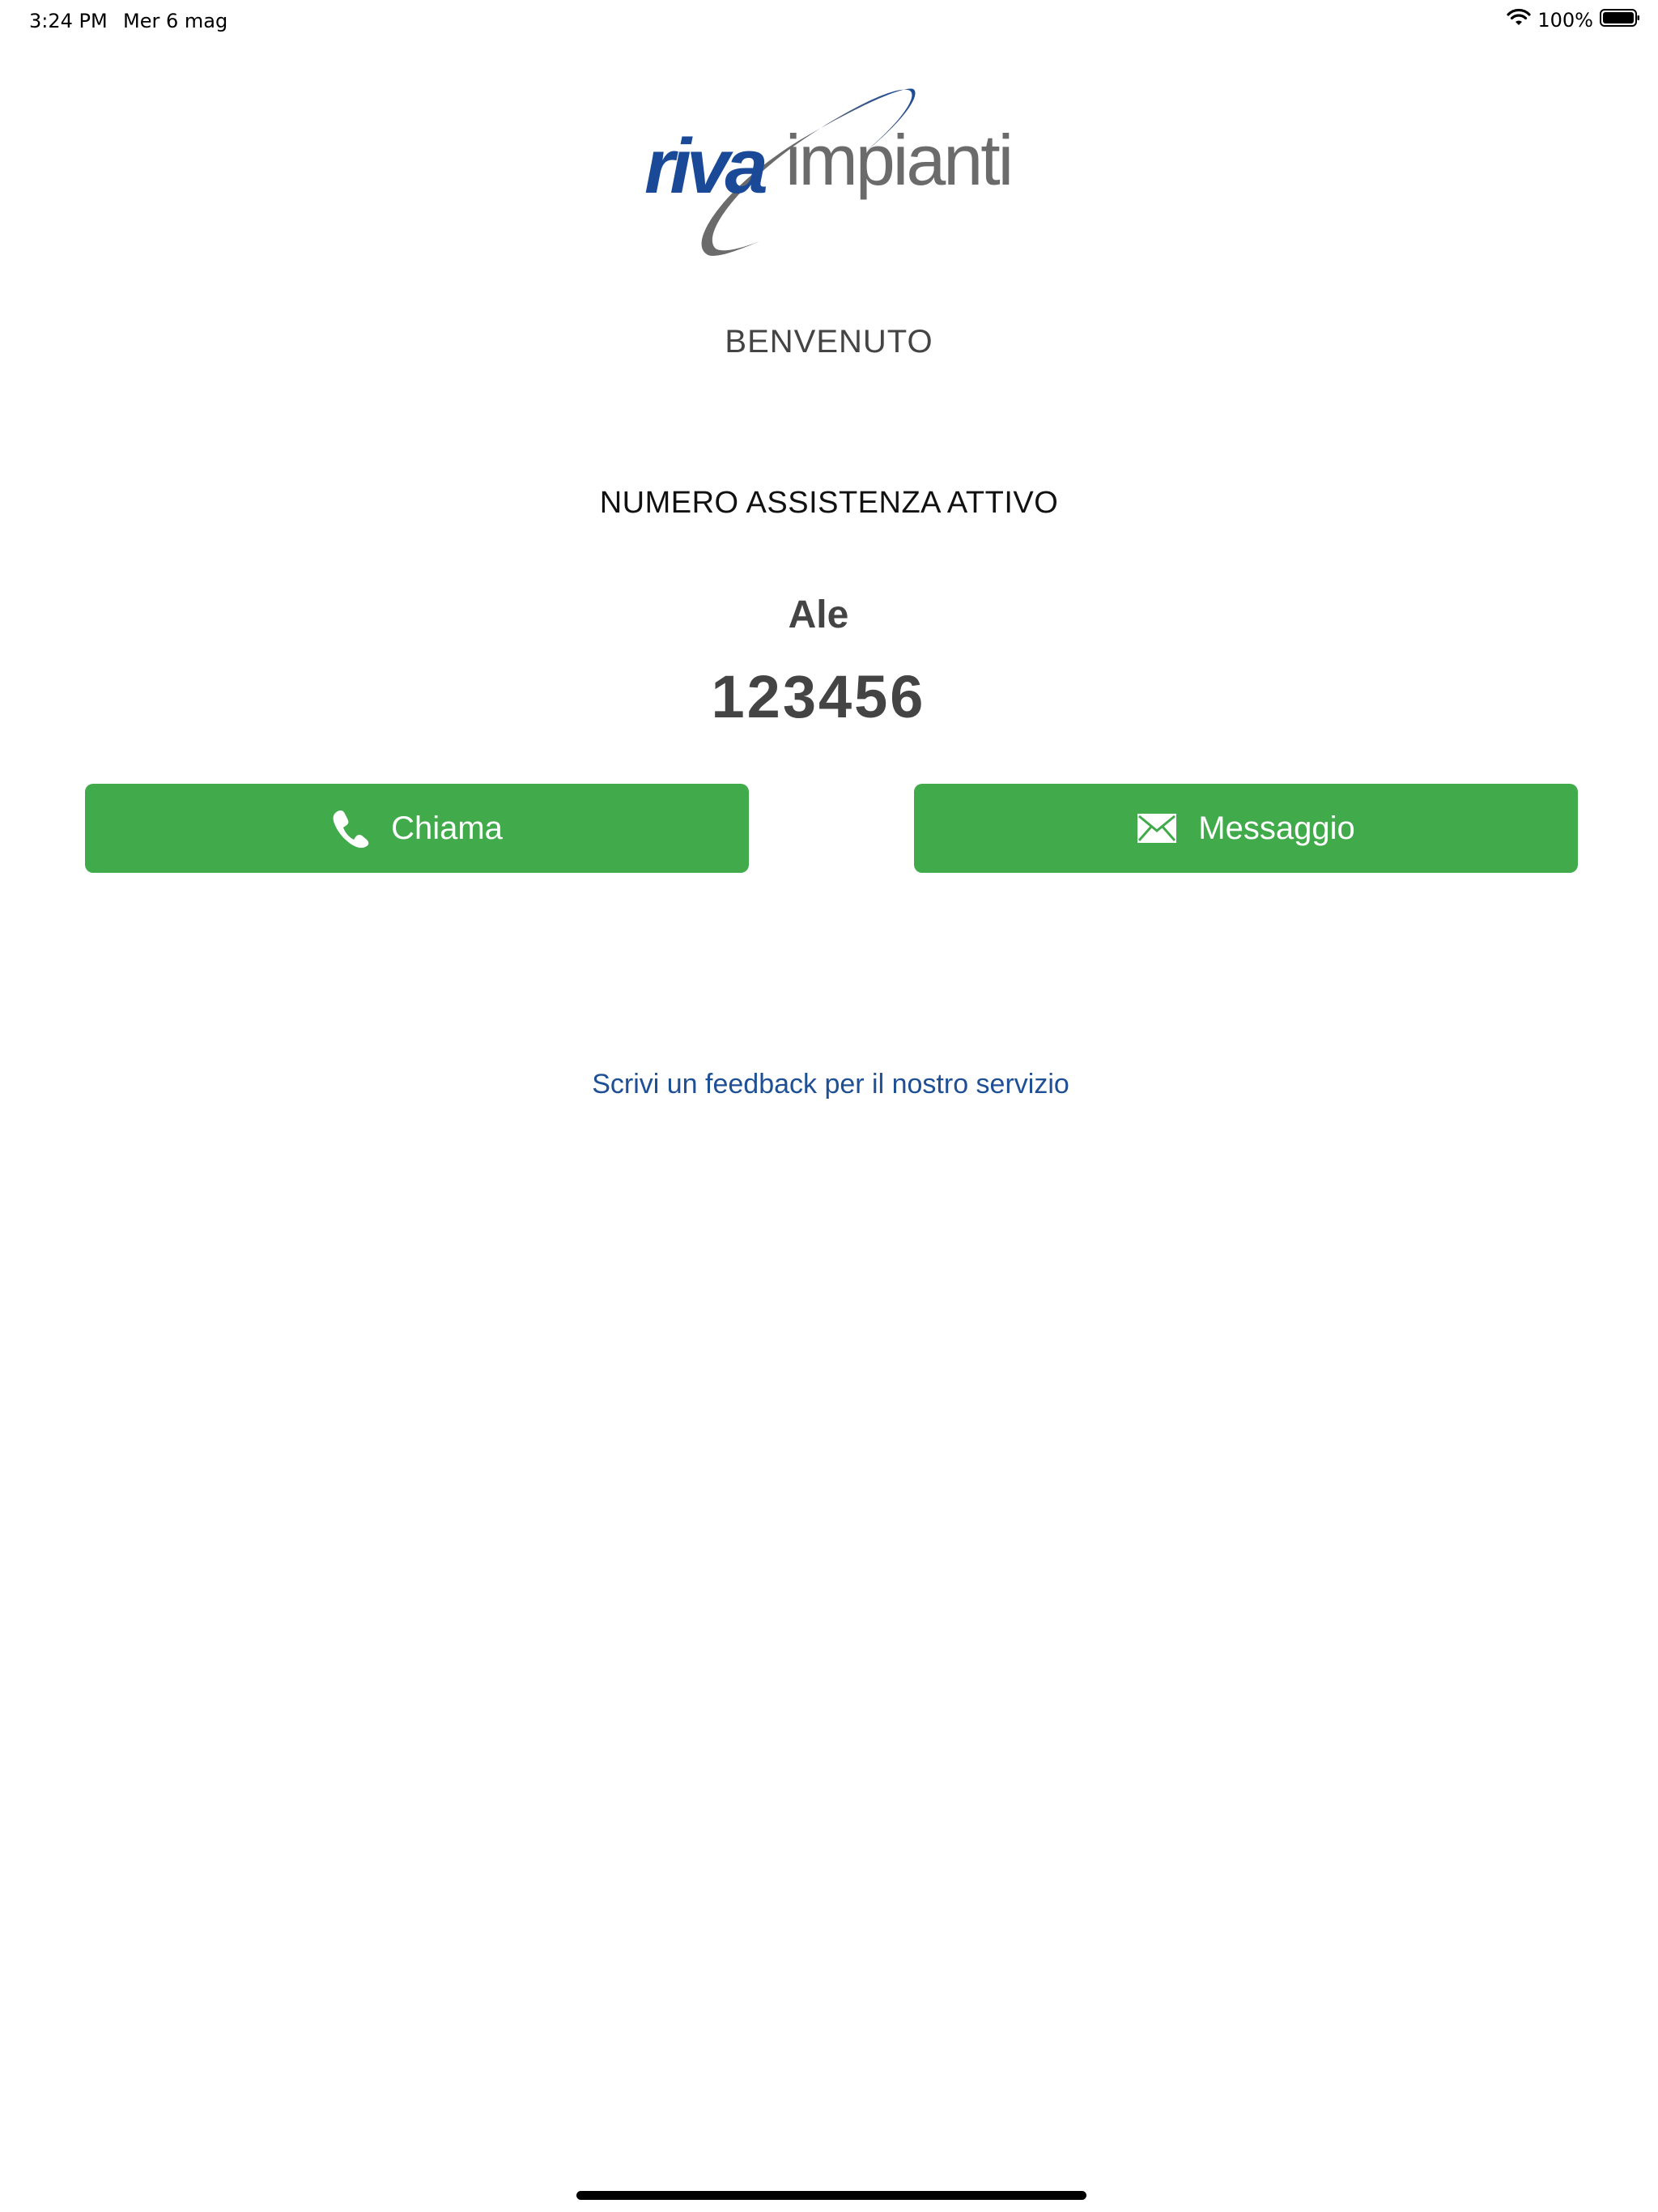 This screenshot has width=1658, height=2212. I want to click on status-date: Mer 6 mag, so click(175, 21).